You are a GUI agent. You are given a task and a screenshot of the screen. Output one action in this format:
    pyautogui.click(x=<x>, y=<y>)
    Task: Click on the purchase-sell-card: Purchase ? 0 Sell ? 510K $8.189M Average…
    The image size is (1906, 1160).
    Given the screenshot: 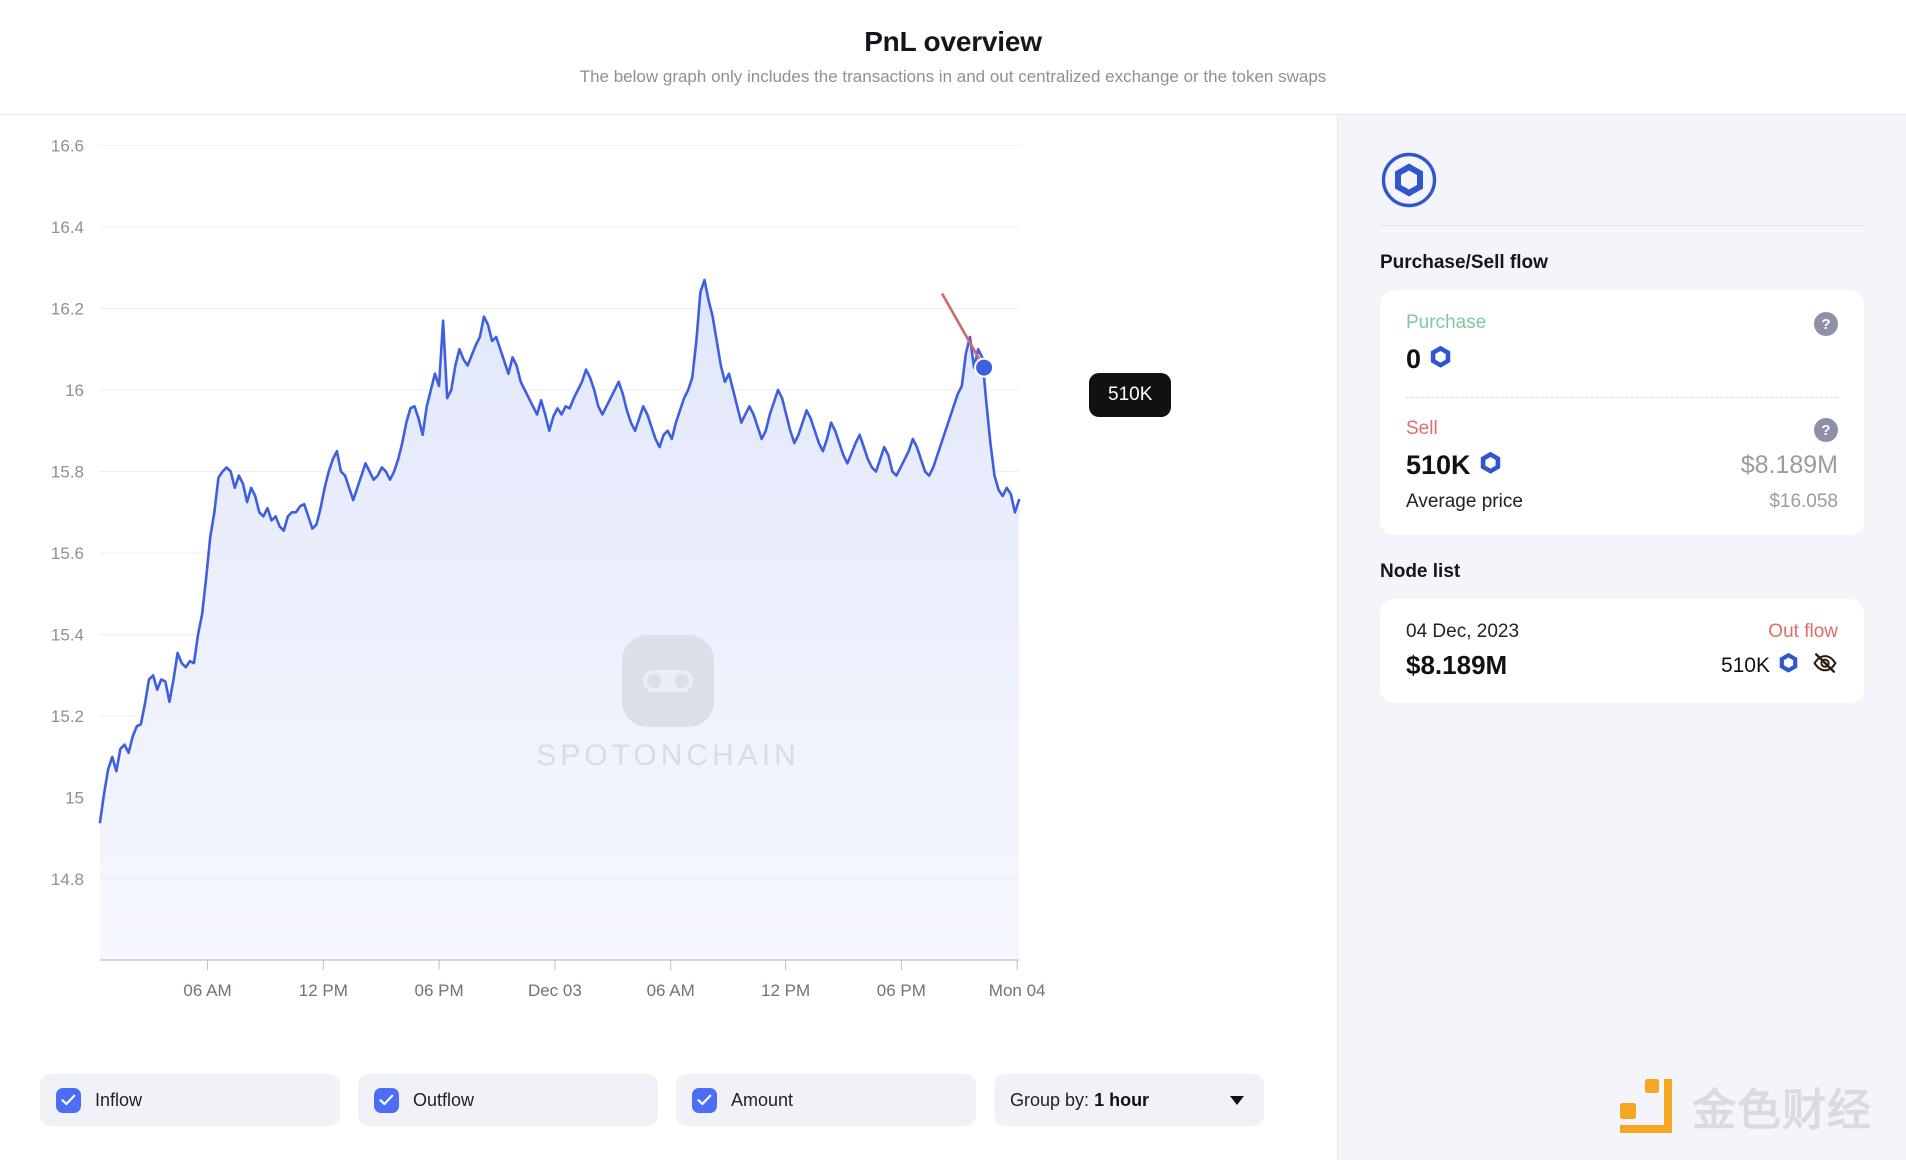 What is the action you would take?
    pyautogui.click(x=1622, y=412)
    